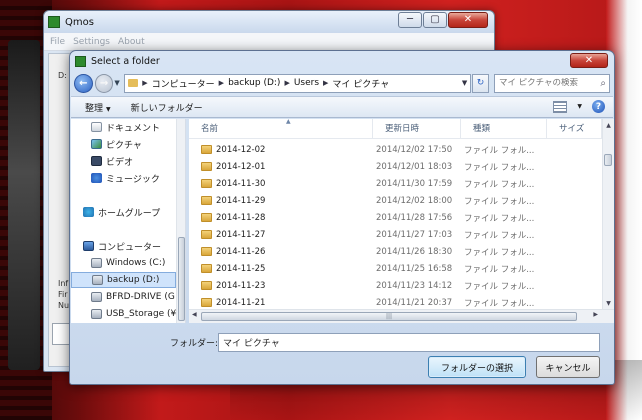  What do you see at coordinates (123, 127) in the screenshot?
I see `nav-item: ドキュメント` at bounding box center [123, 127].